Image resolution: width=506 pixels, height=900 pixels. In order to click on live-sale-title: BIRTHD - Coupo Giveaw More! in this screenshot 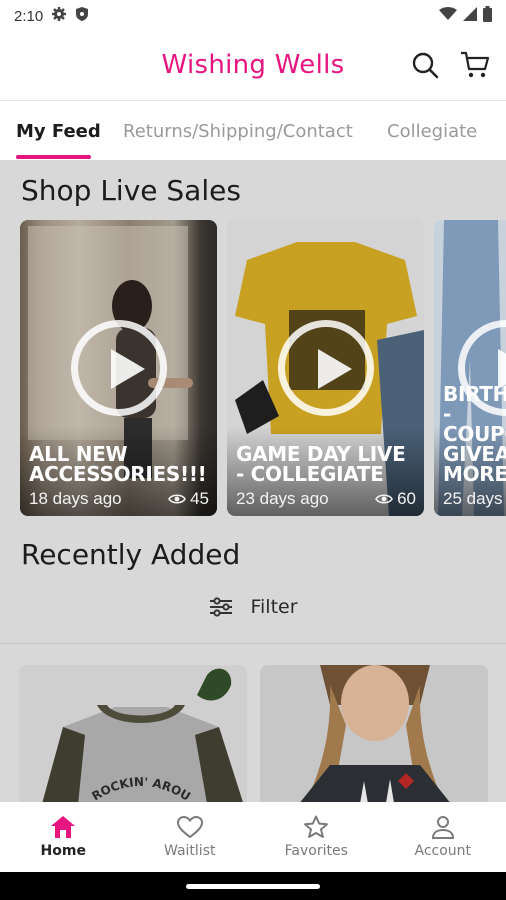, I will do `click(474, 434)`.